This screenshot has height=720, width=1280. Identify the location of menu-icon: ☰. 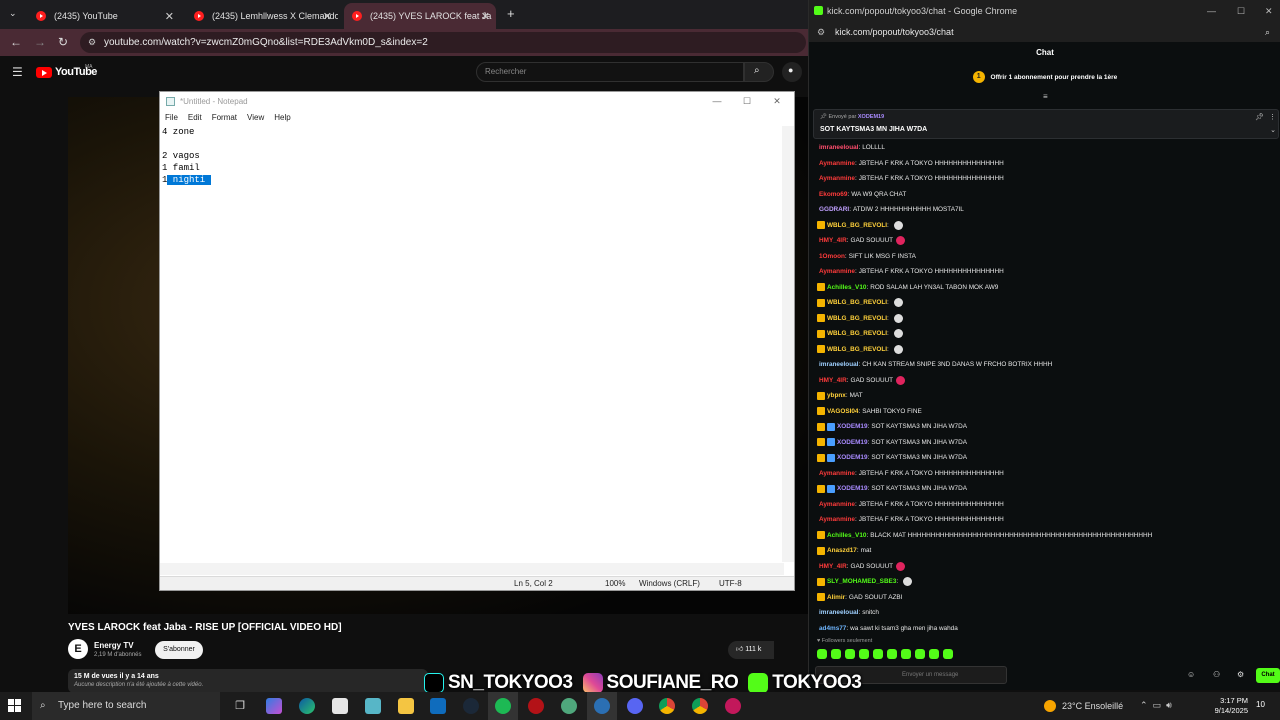
(17, 72).